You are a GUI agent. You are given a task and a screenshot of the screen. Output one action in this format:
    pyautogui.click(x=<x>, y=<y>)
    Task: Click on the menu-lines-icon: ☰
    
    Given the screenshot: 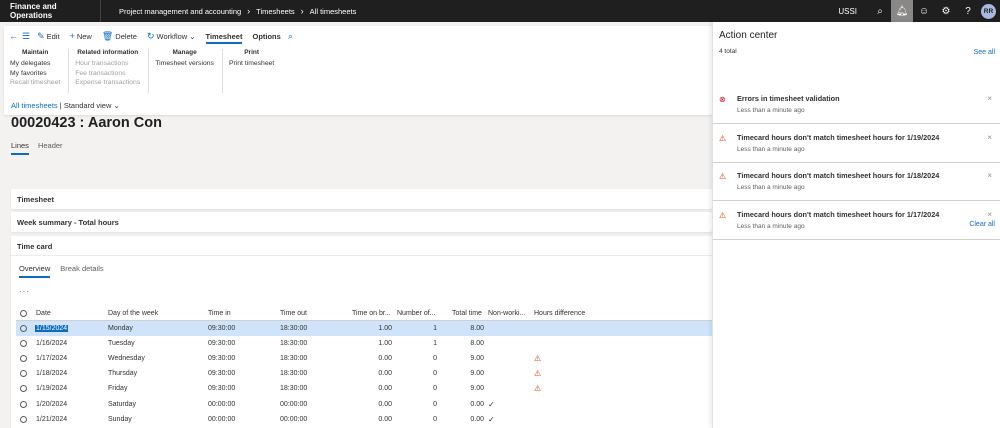 What is the action you would take?
    pyautogui.click(x=26, y=36)
    